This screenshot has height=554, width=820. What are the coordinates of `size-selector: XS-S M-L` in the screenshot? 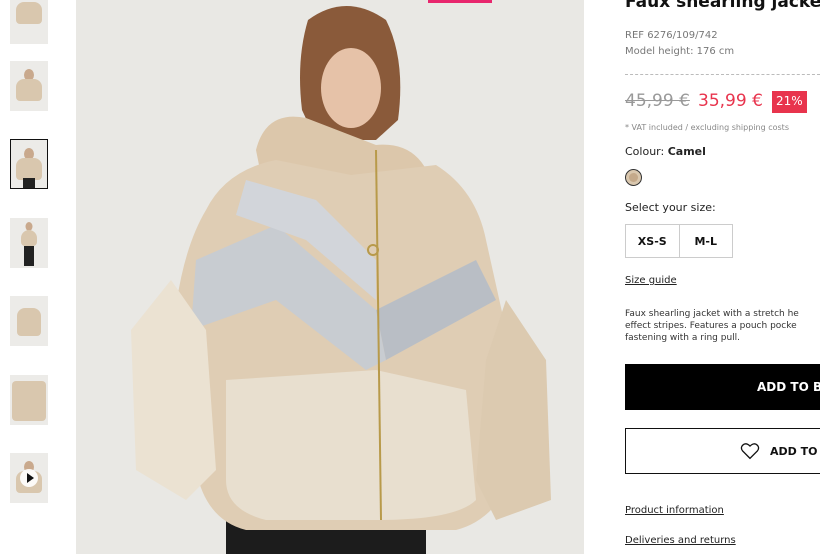 It's located at (679, 241).